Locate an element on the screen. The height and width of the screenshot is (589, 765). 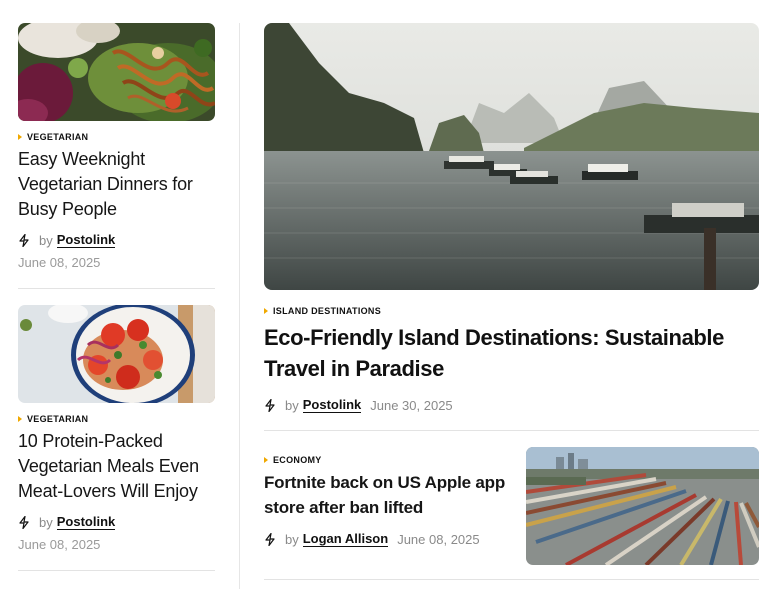
article-meta: by Postolink June 30, 2025 is located at coordinates (511, 405).